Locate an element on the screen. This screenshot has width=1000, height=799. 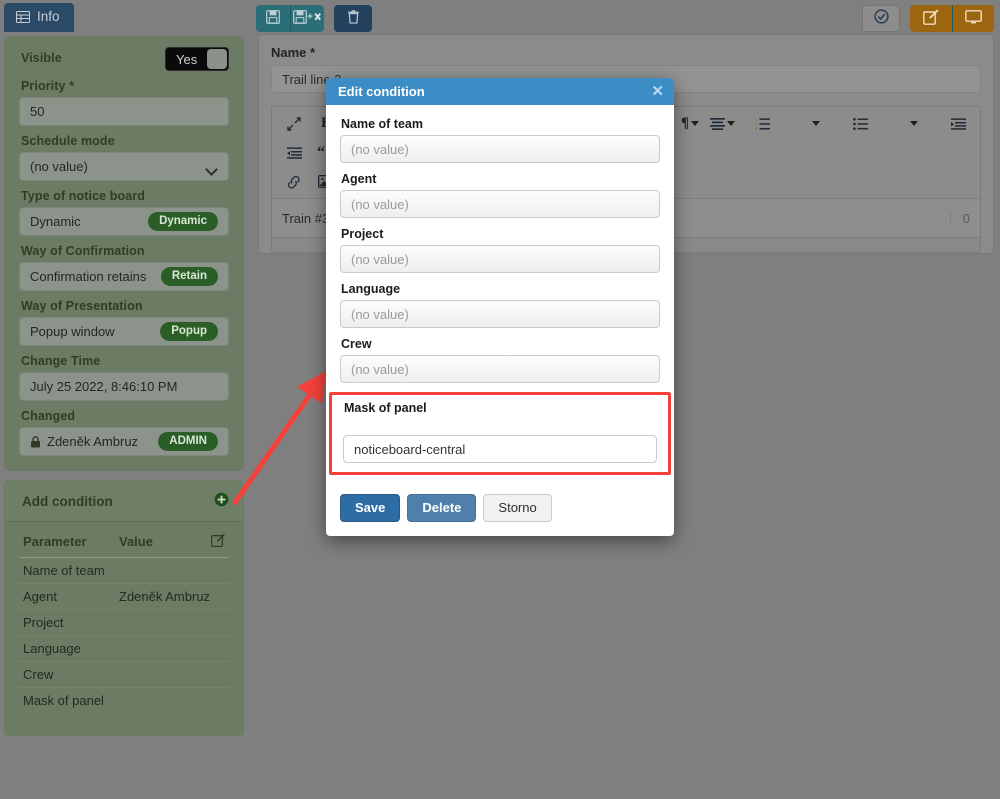
row-parameter: Crew is located at coordinates (38, 674).